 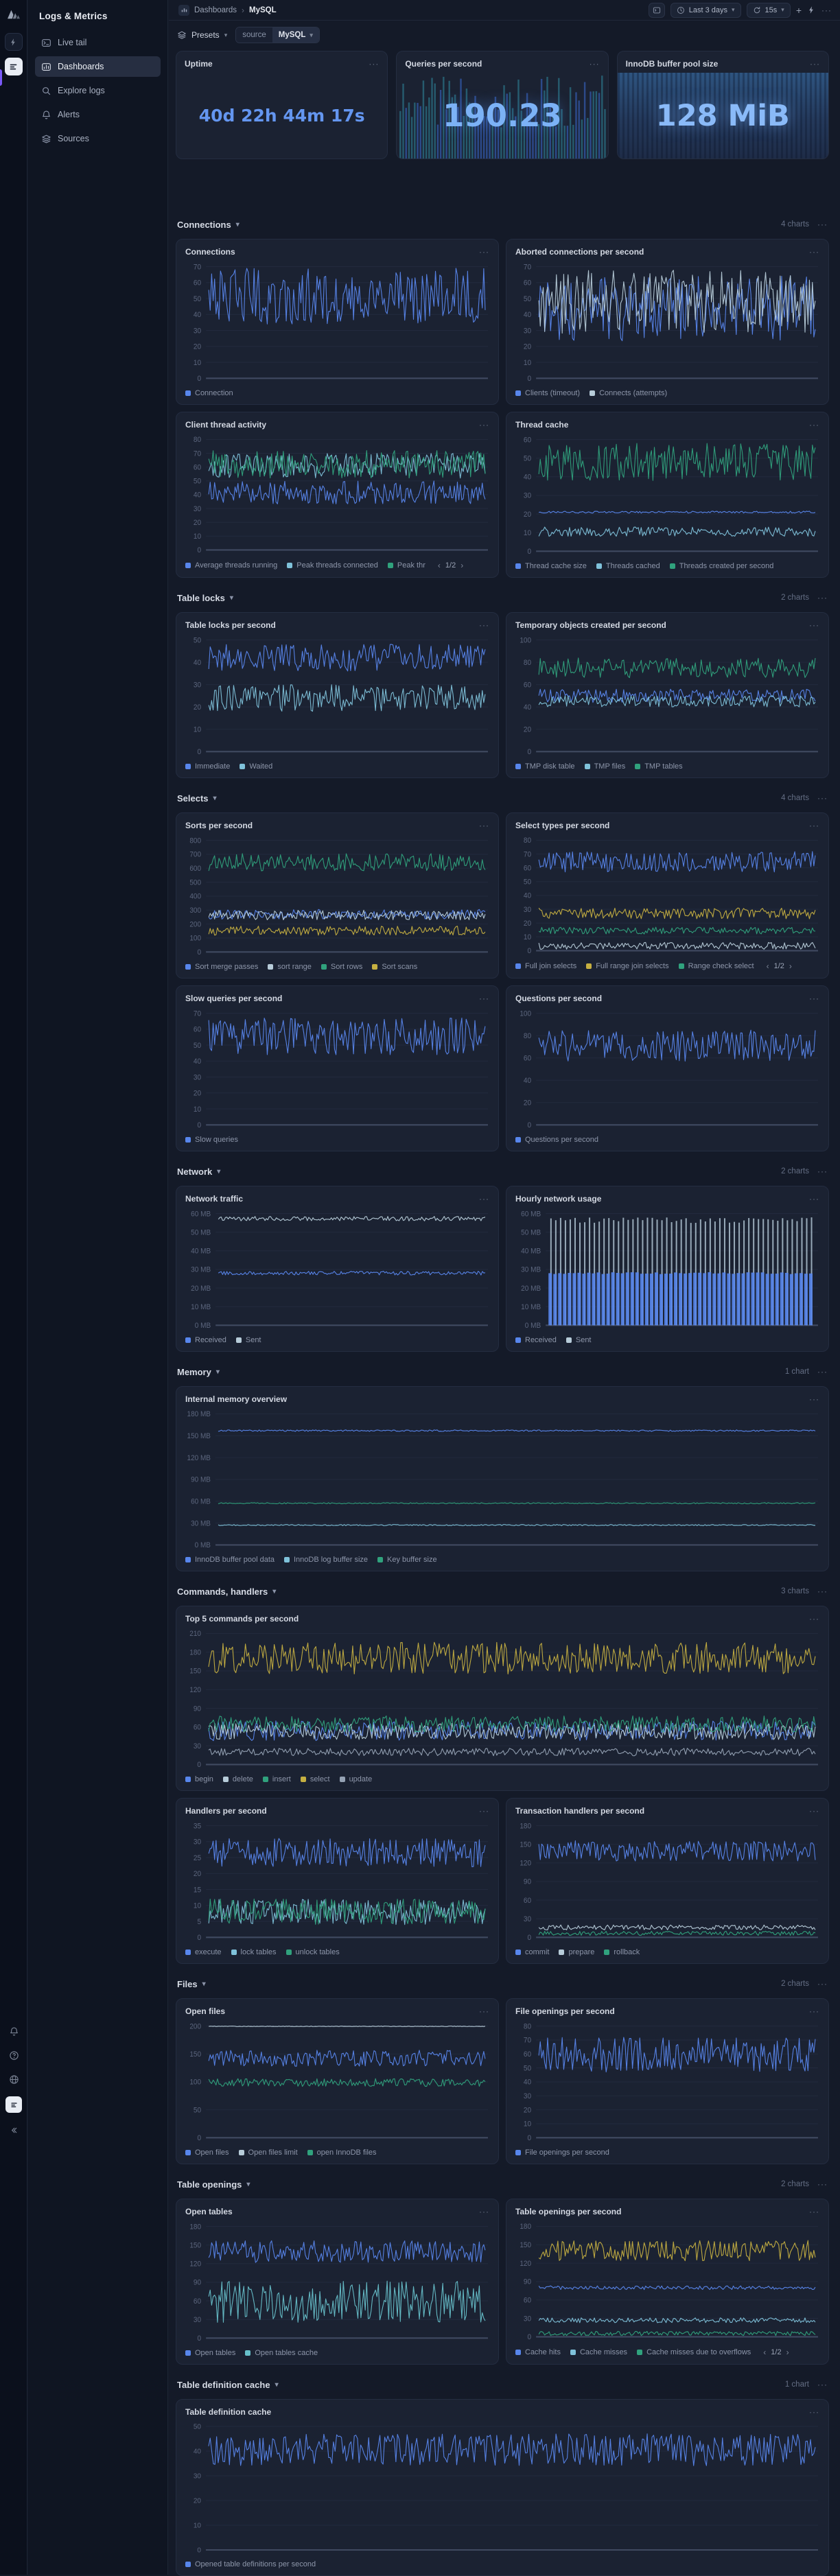 I want to click on legend-item: Key buffer size, so click(x=407, y=1560).